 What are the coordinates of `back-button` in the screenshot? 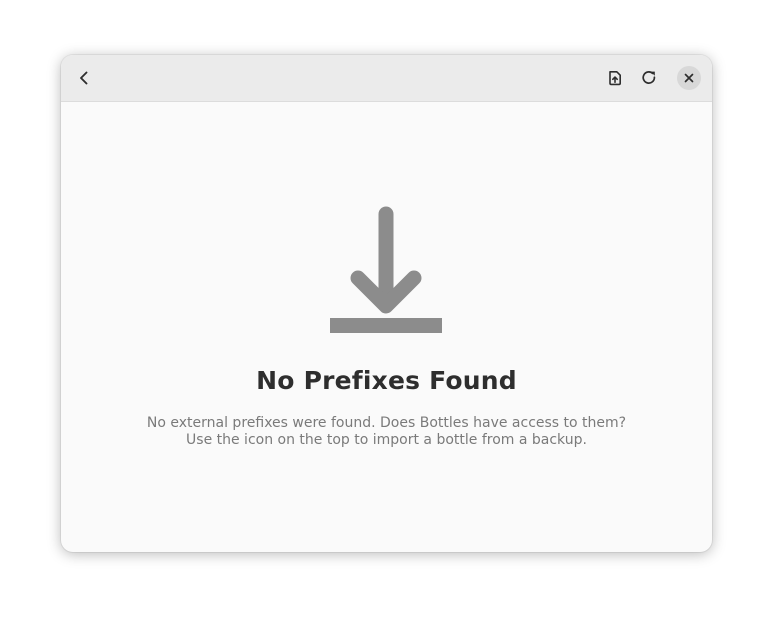 It's located at (84, 78).